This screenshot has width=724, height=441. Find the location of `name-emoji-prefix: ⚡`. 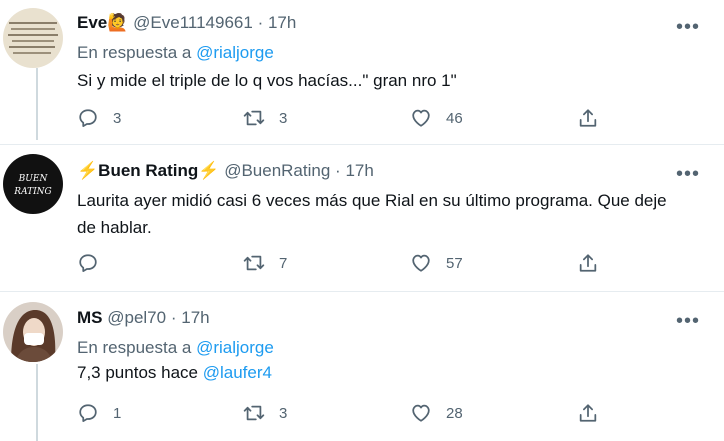

name-emoji-prefix: ⚡ is located at coordinates (88, 170).